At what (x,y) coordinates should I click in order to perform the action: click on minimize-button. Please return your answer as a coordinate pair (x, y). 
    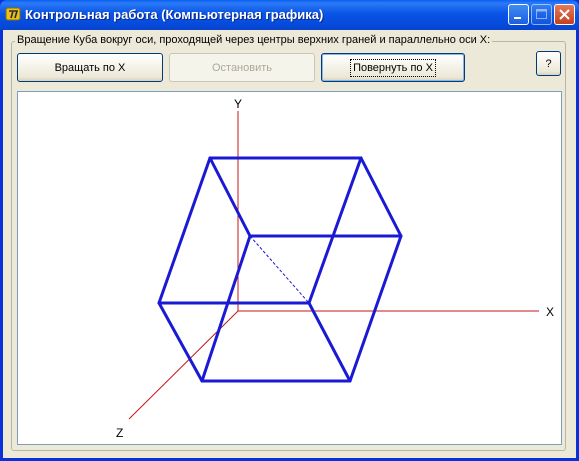
    Looking at the image, I should click on (518, 14).